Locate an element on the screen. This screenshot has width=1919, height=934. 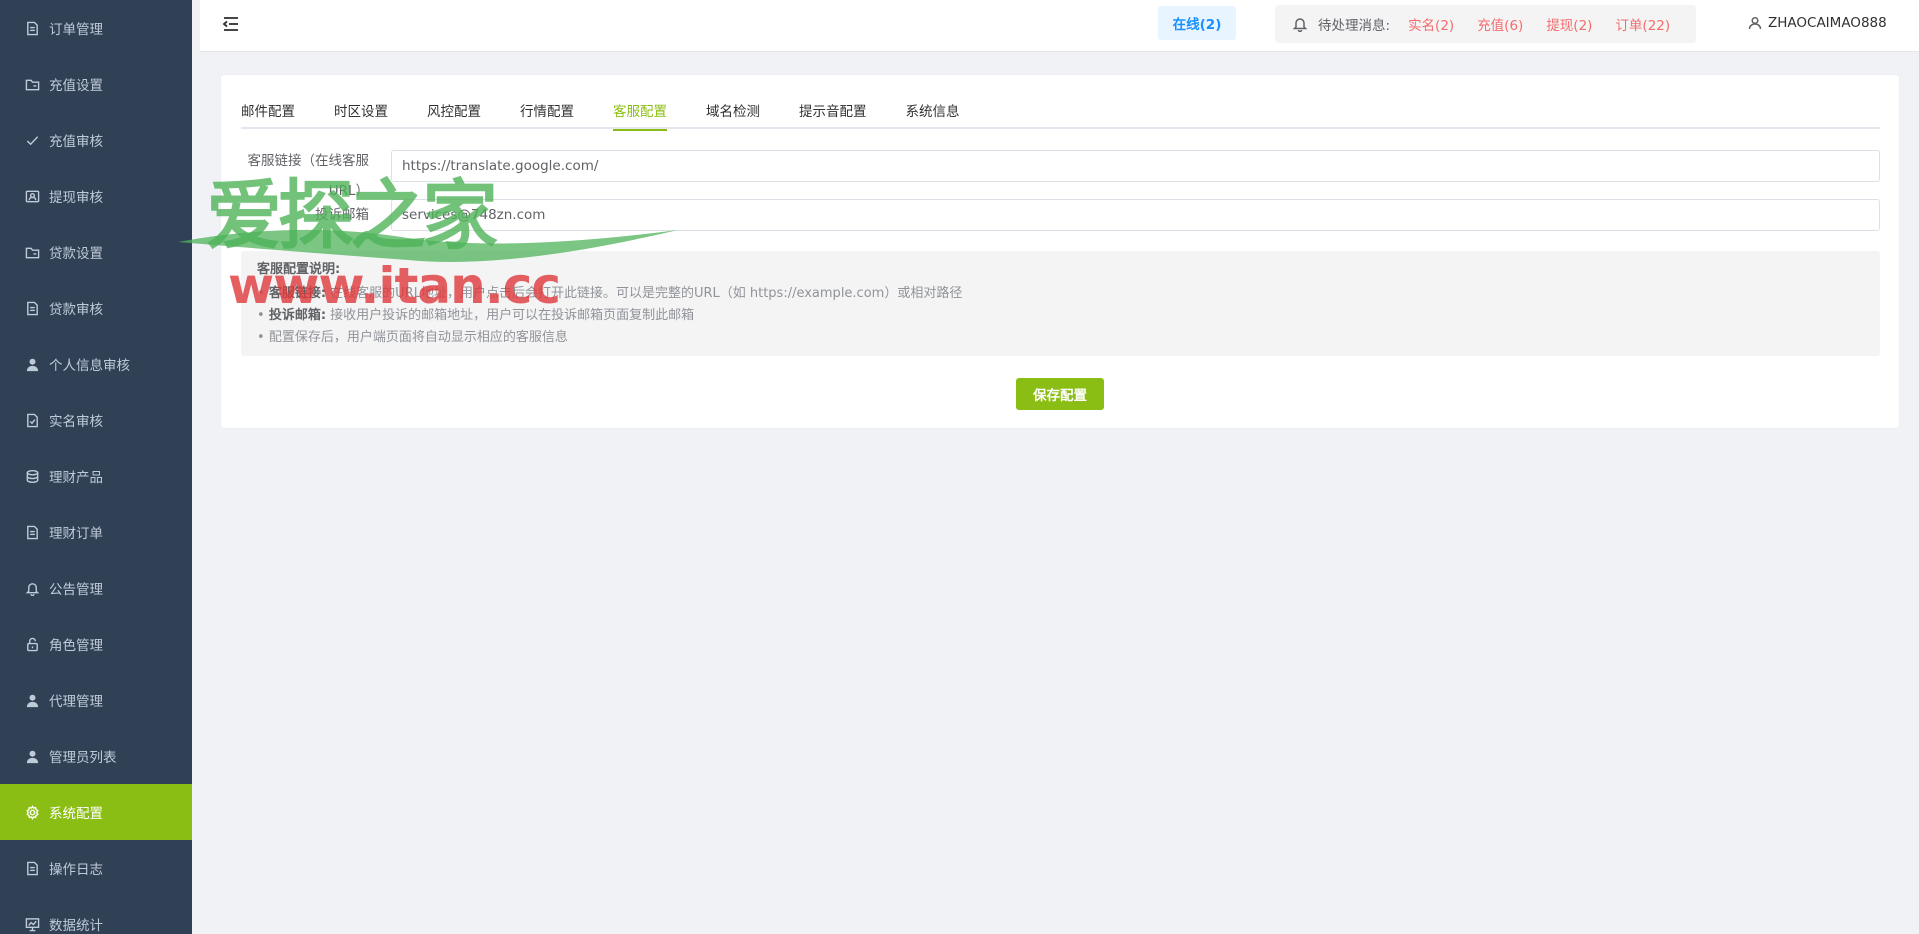
sidebar-item-label: 贷款审核 is located at coordinates (76, 310).